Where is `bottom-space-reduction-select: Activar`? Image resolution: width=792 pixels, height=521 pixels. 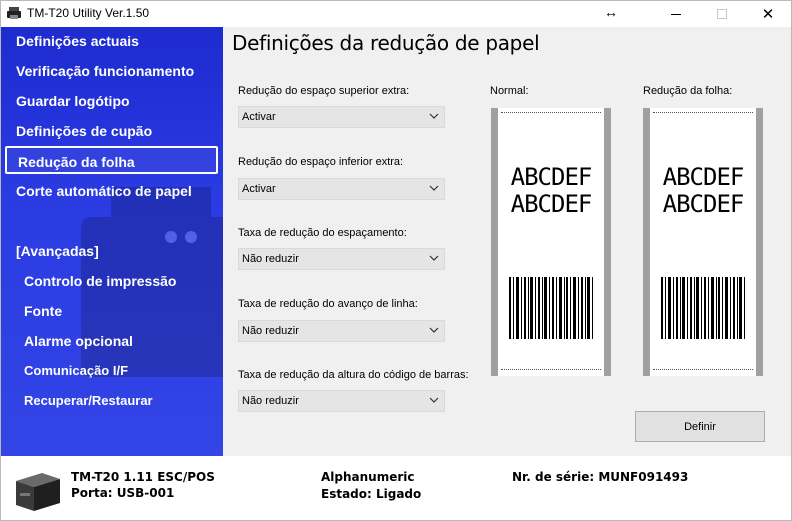
bottom-space-reduction-select: Activar is located at coordinates (341, 189).